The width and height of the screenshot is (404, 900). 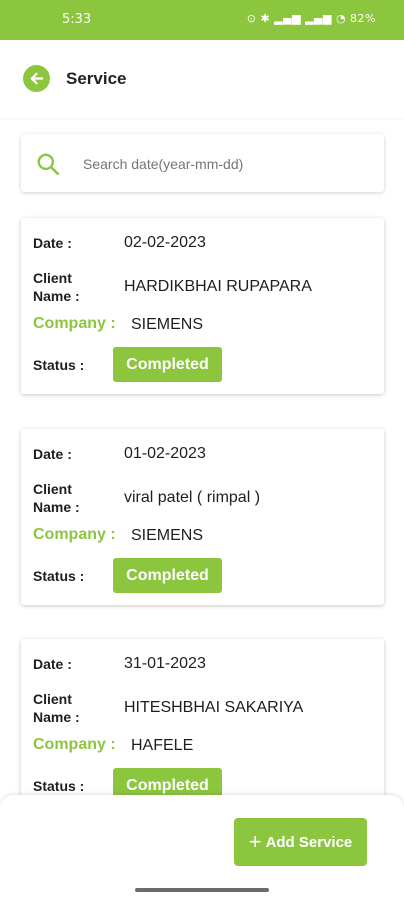 What do you see at coordinates (165, 453) in the screenshot?
I see `service-date: 01-02-2023` at bounding box center [165, 453].